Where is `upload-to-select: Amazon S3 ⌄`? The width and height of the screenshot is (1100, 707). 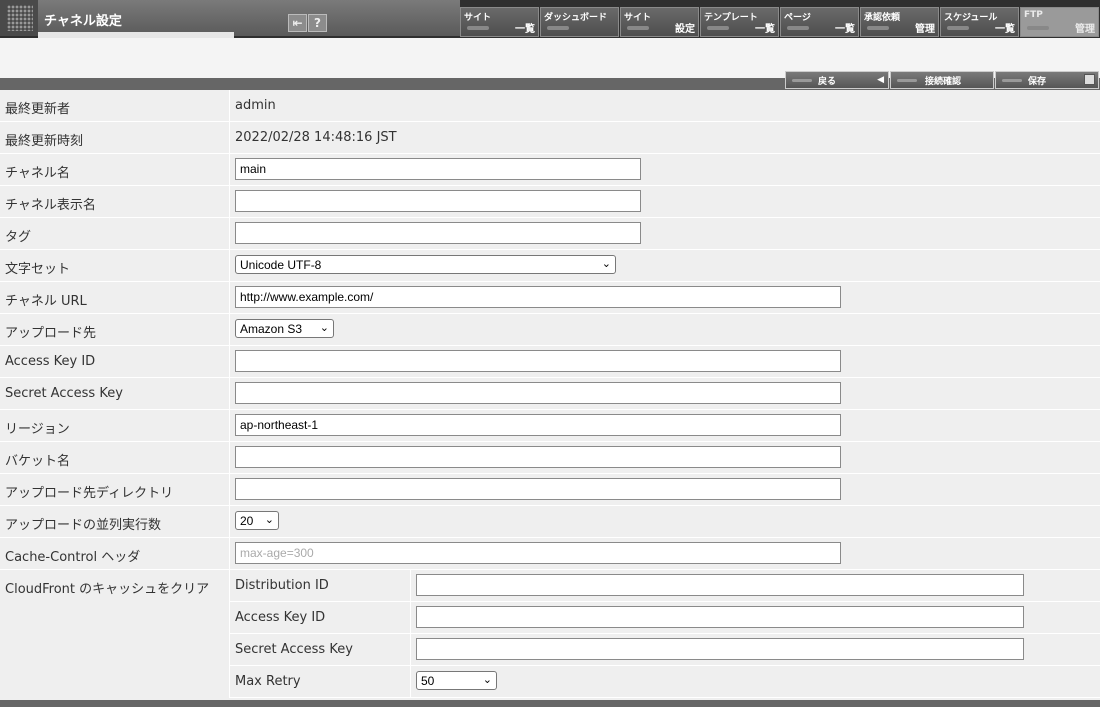 upload-to-select: Amazon S3 ⌄ is located at coordinates (284, 328).